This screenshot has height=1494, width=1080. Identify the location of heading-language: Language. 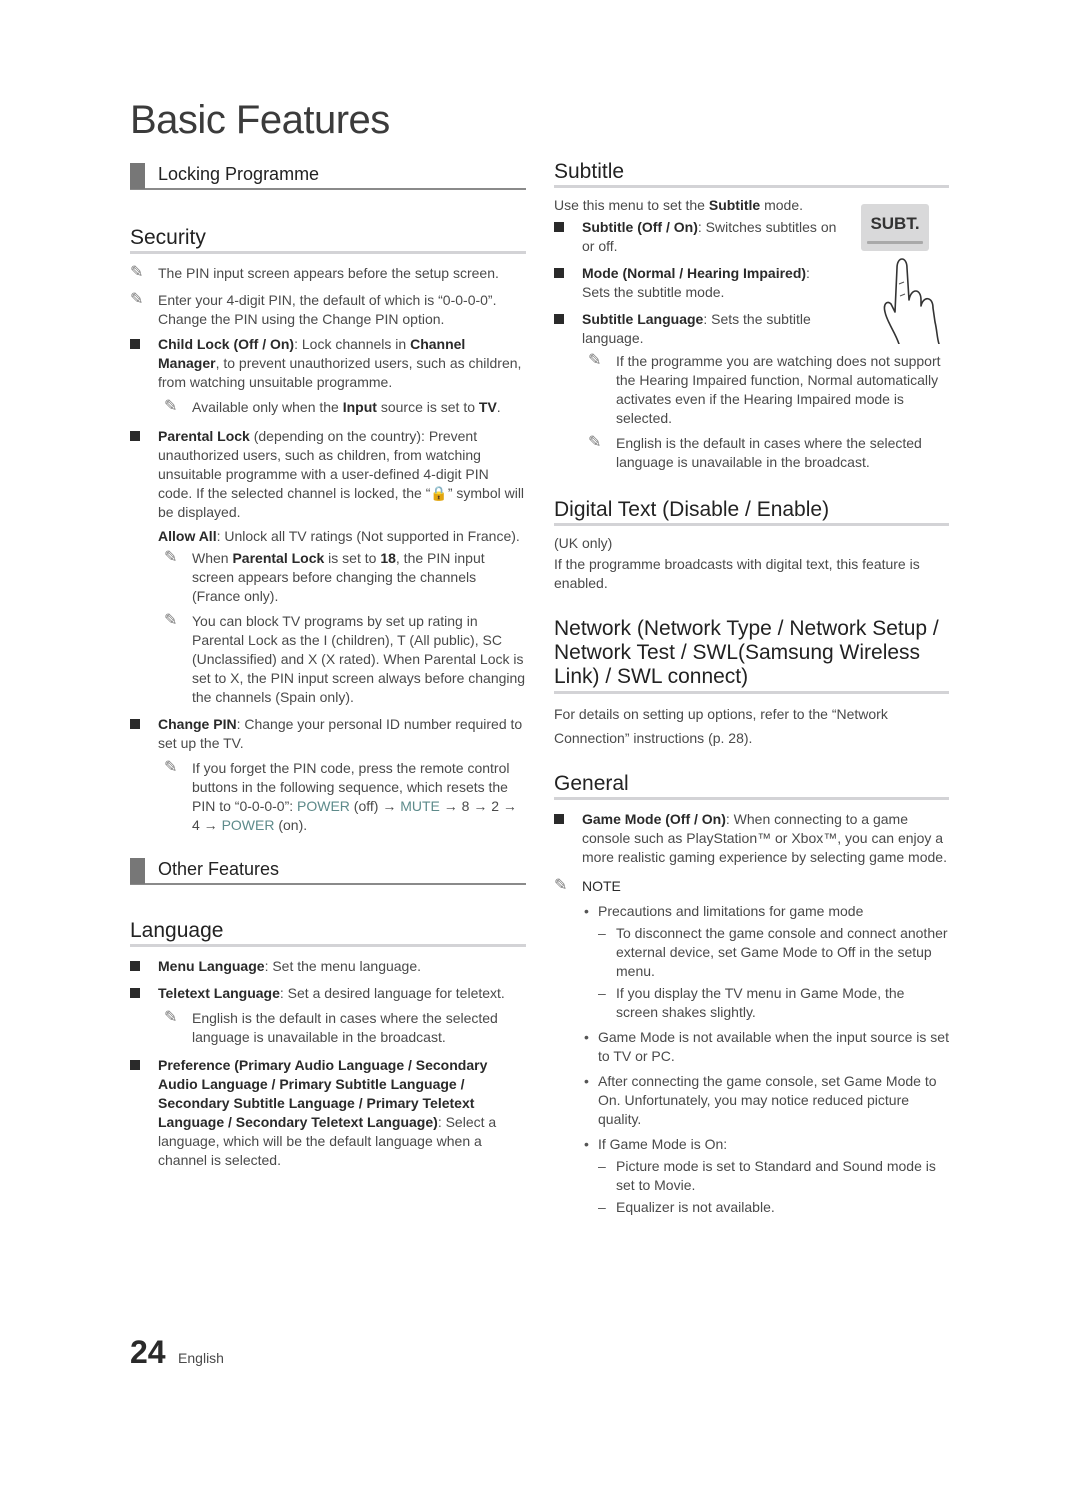
(328, 933).